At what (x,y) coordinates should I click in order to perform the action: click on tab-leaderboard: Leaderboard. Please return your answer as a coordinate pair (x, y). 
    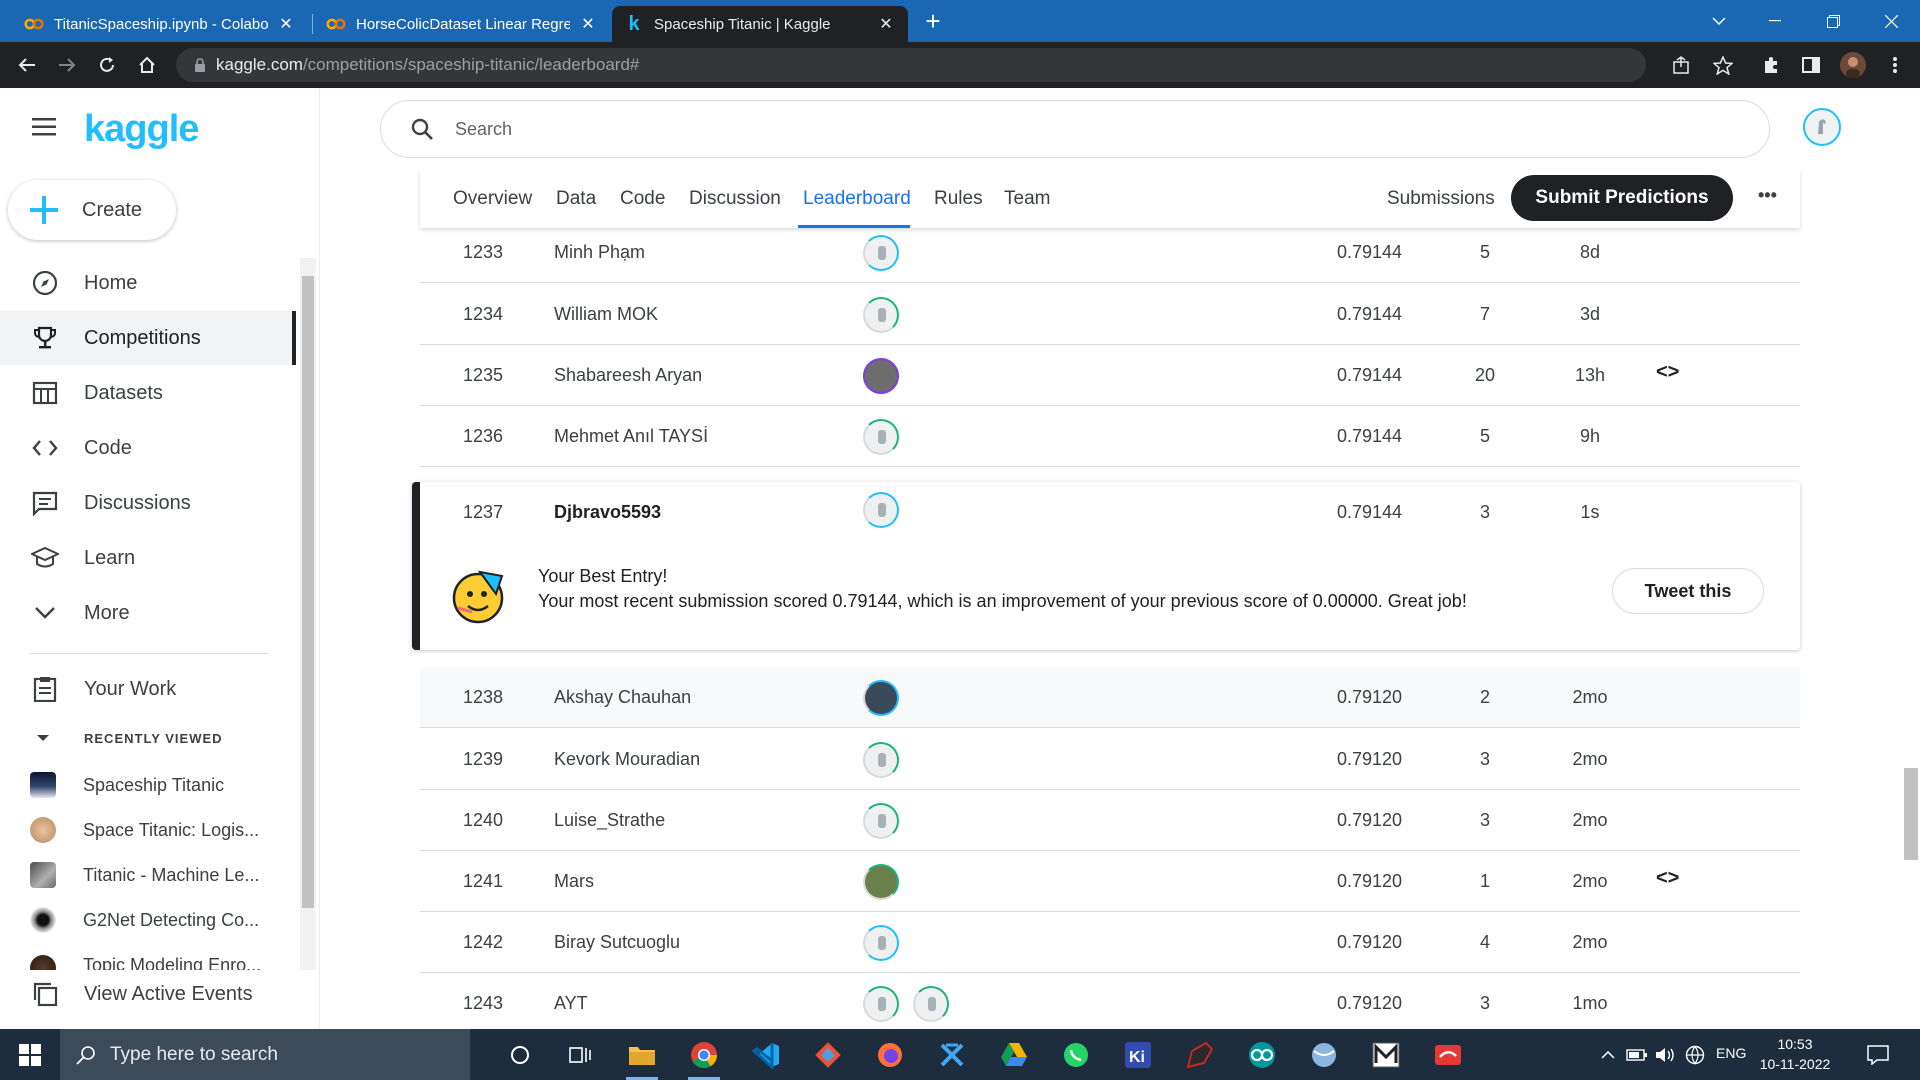
    Looking at the image, I should click on (857, 199).